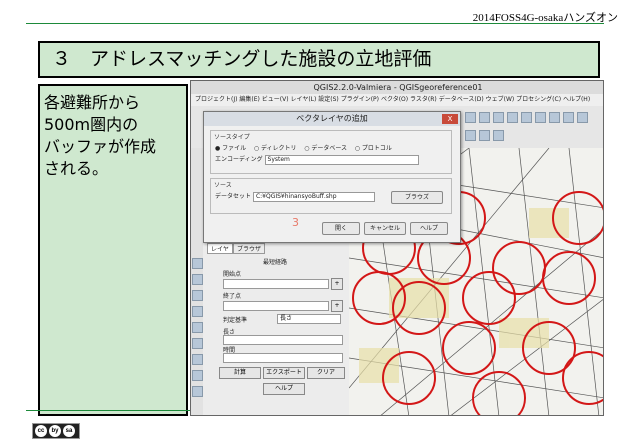  I want to click on start-point-label: 開始点, so click(232, 274).